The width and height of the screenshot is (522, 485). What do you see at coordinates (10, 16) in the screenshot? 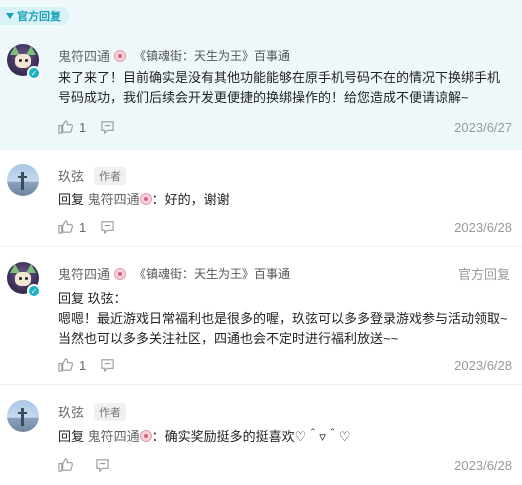
I see `tag-arrow-icon` at bounding box center [10, 16].